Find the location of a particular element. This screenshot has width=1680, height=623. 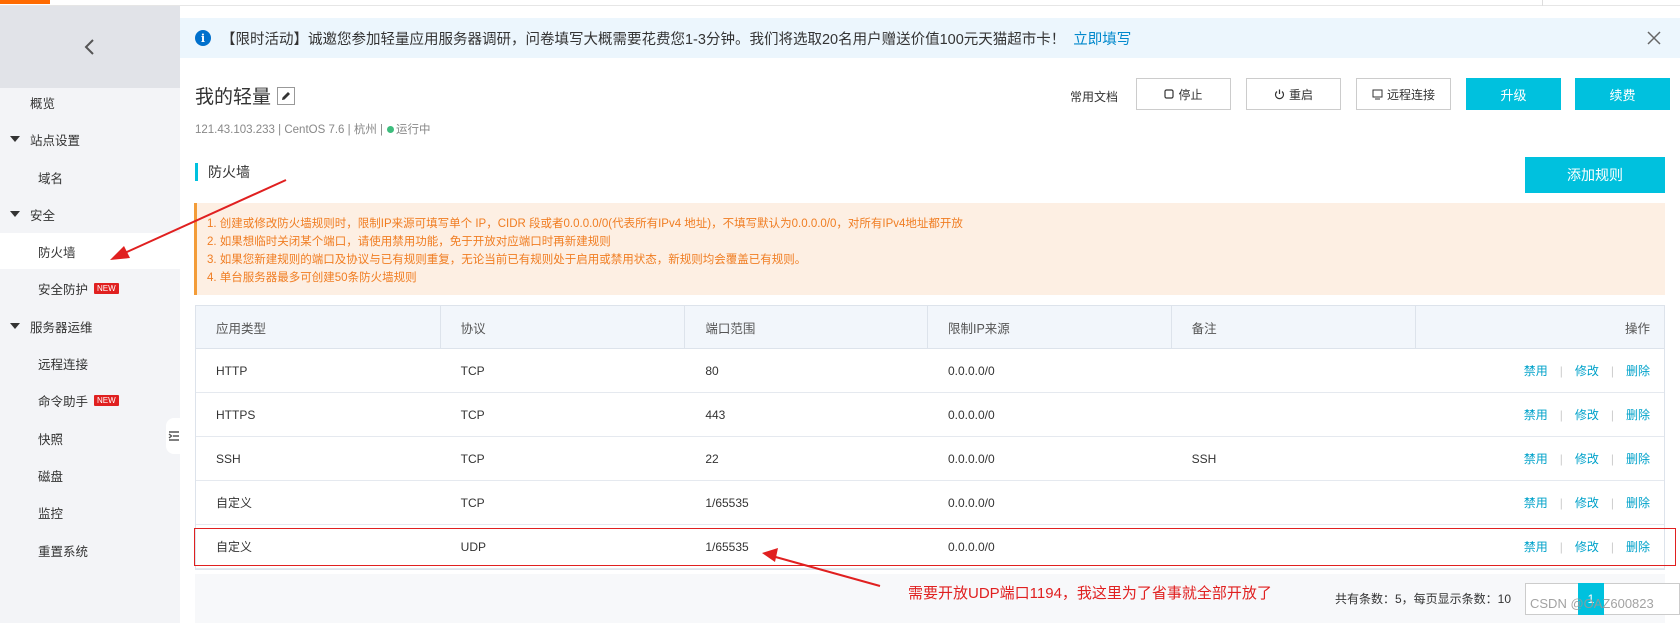

sidebar-item-command: 命令助手 NEW is located at coordinates (90, 400).